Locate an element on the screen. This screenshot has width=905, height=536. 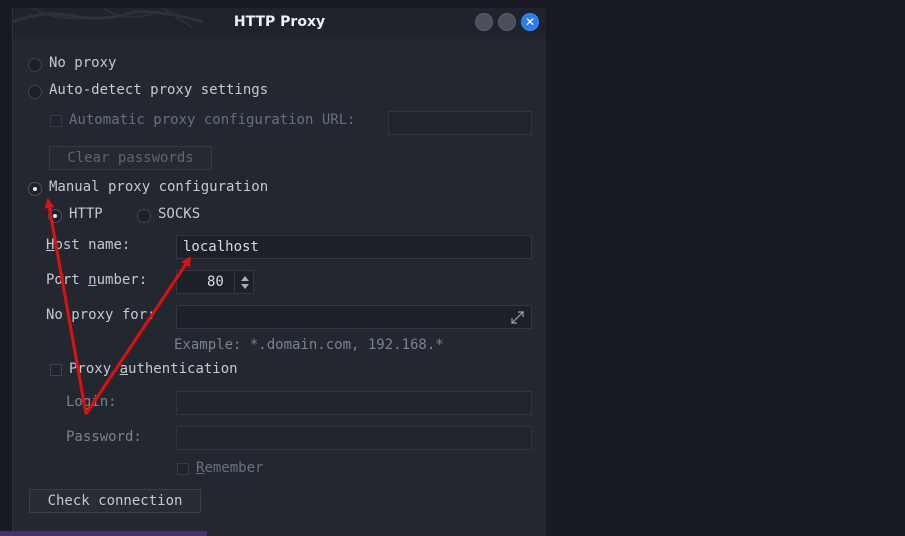
annotation-arrows is located at coordinates (118, 306).